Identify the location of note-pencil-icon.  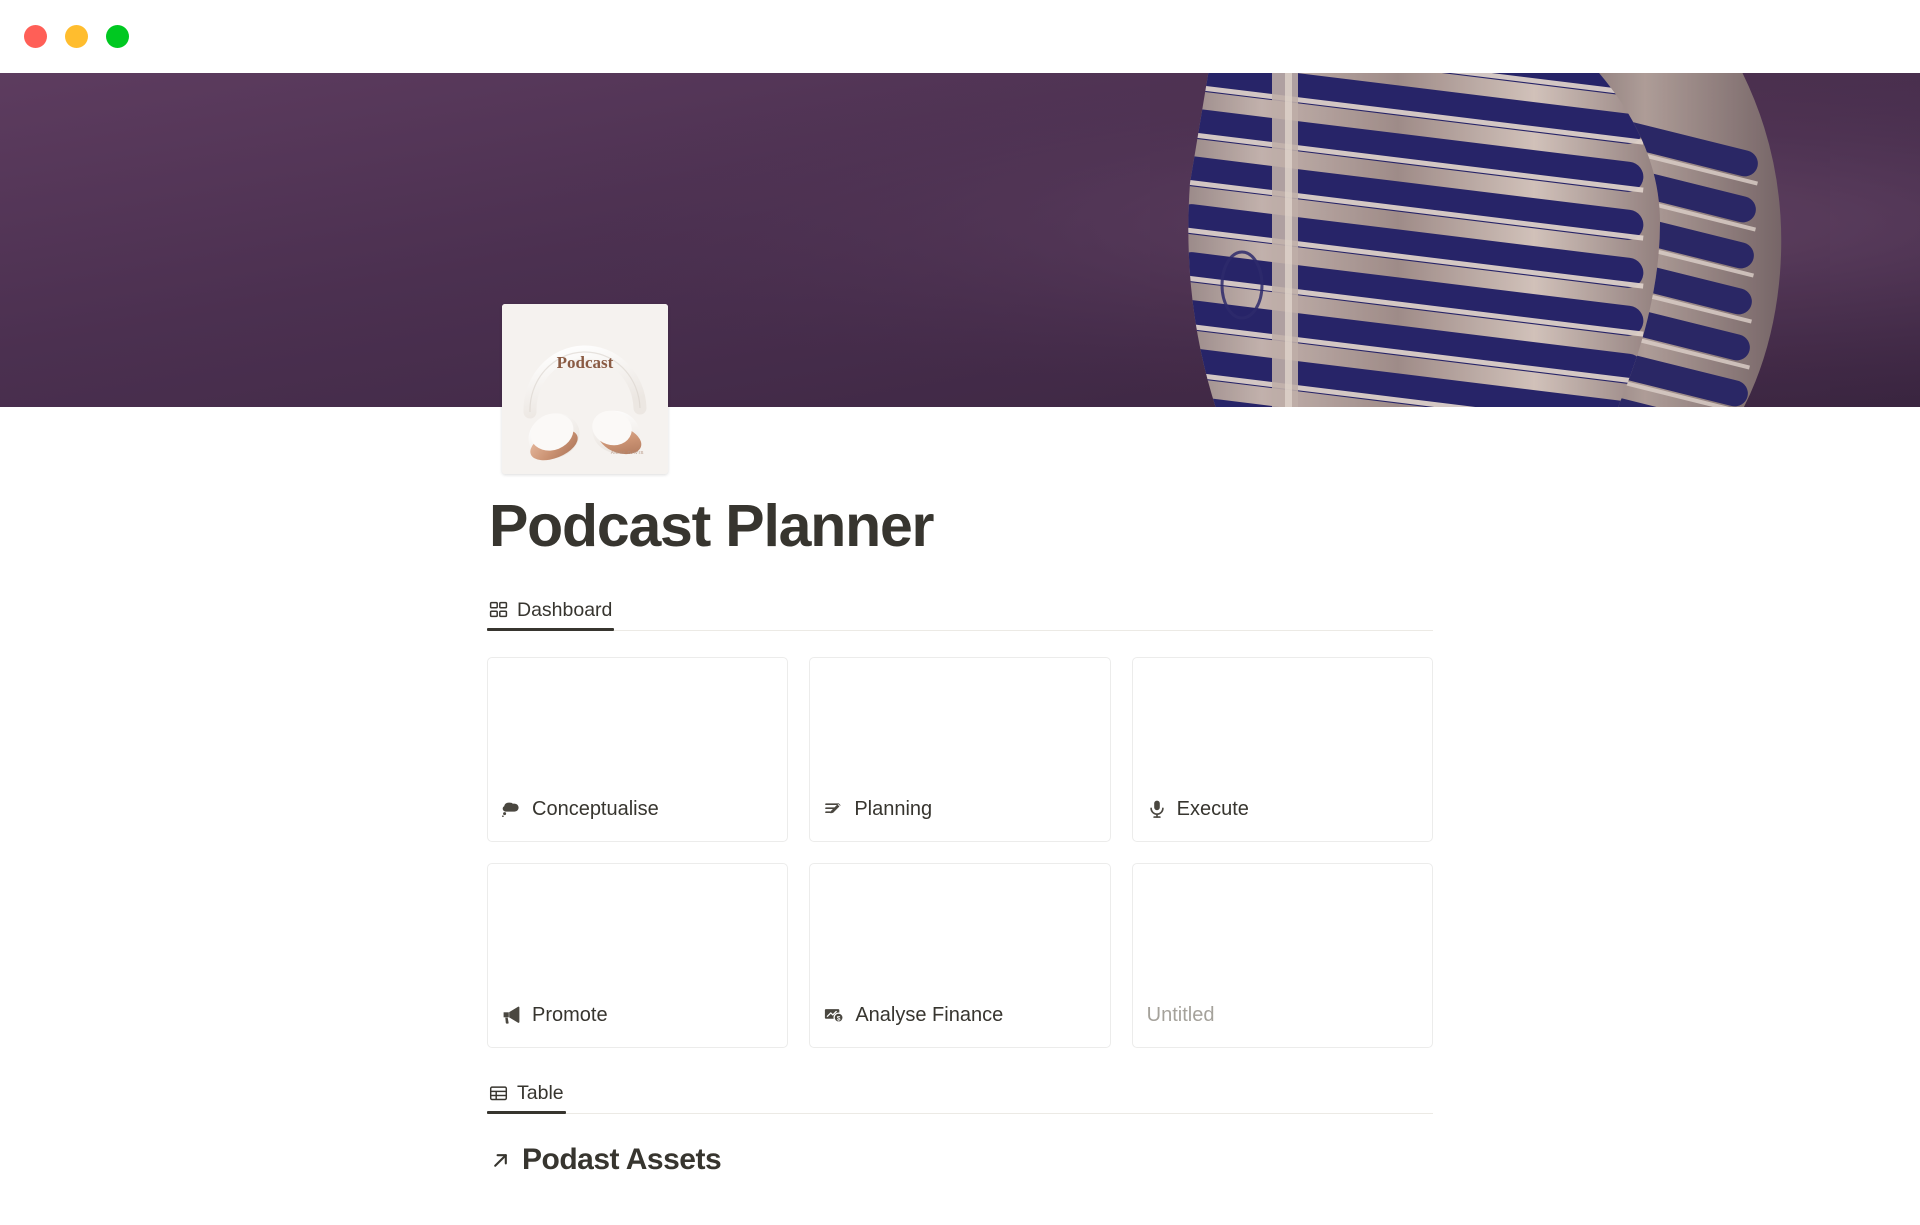
(834, 809).